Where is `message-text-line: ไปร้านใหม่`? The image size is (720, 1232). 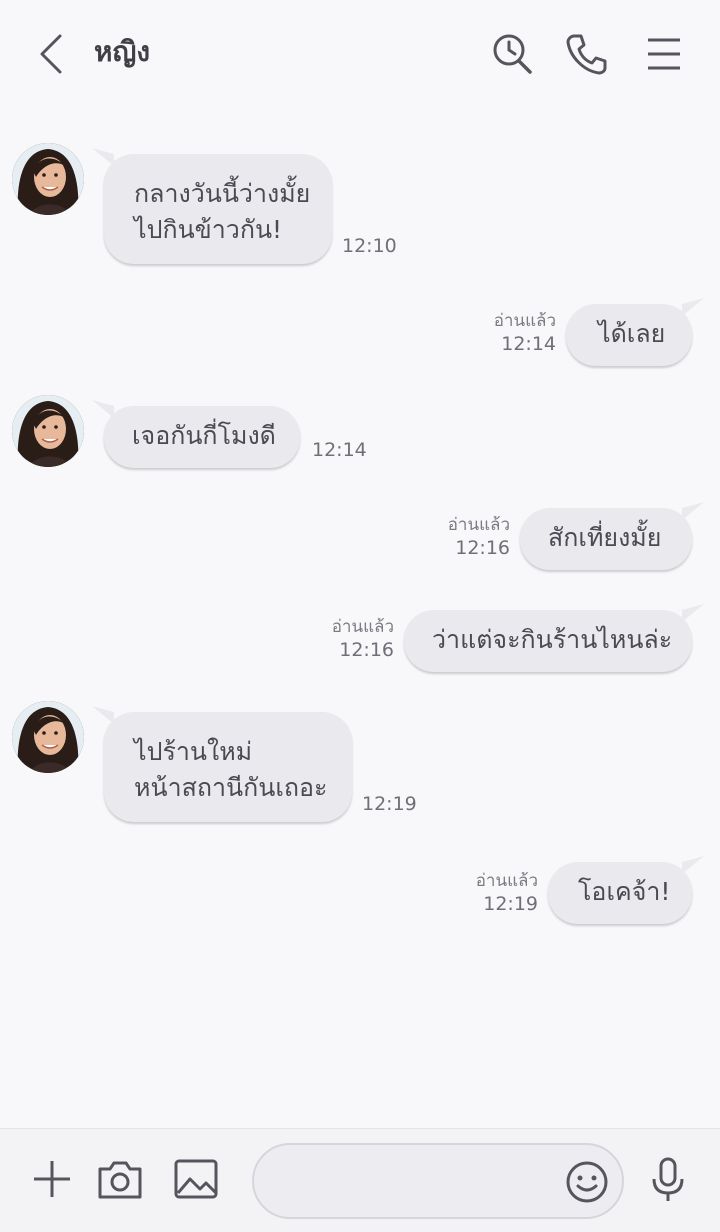
message-text-line: ไปร้านใหม่ is located at coordinates (193, 751).